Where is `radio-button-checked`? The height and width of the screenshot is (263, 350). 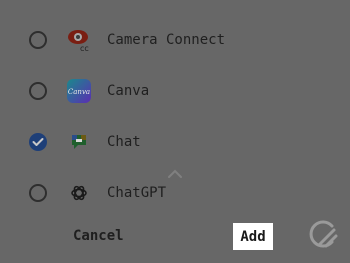
radio-button-checked is located at coordinates (38, 142).